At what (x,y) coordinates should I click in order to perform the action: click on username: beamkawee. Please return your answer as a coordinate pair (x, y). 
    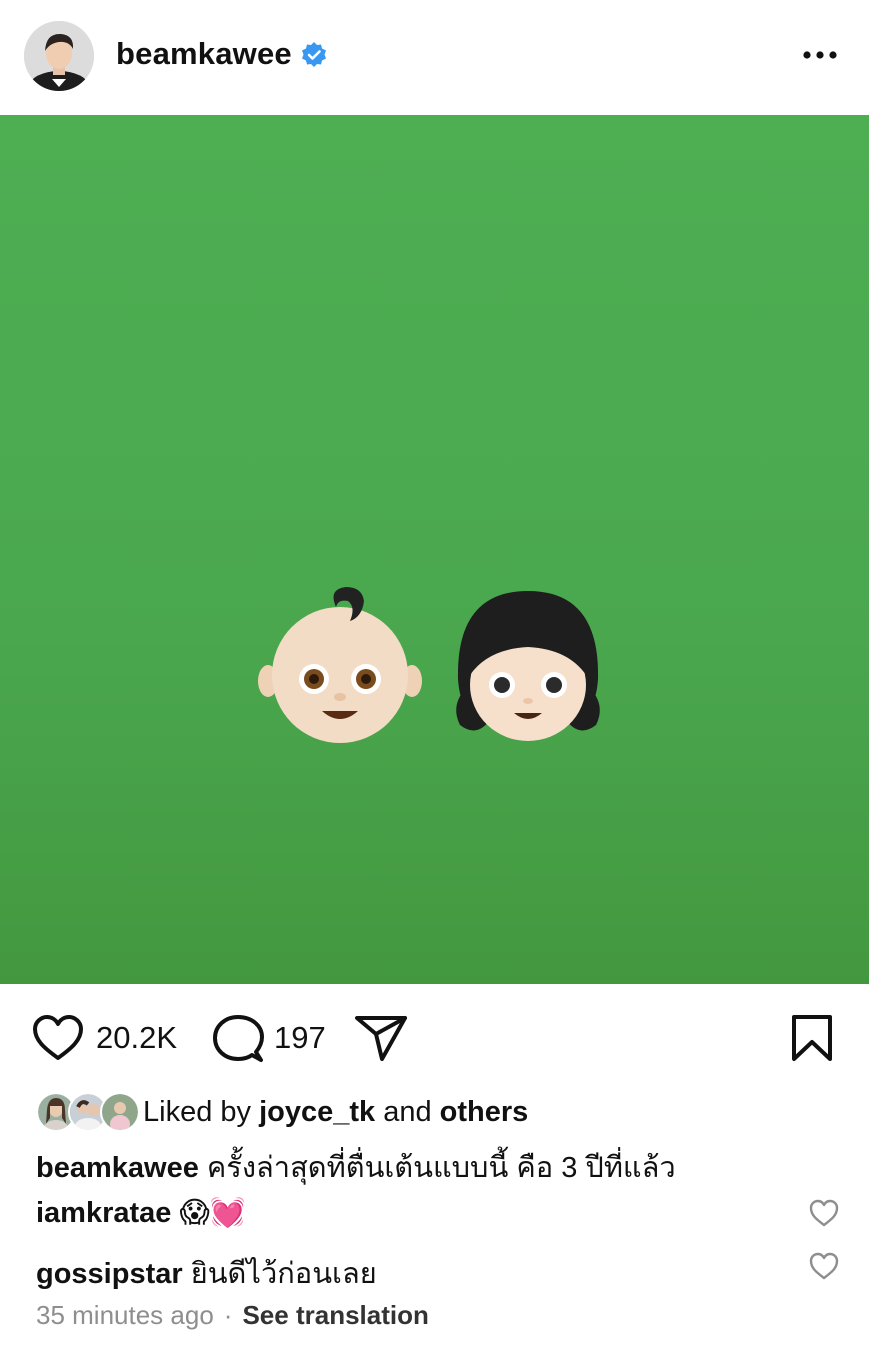
    Looking at the image, I should click on (204, 54).